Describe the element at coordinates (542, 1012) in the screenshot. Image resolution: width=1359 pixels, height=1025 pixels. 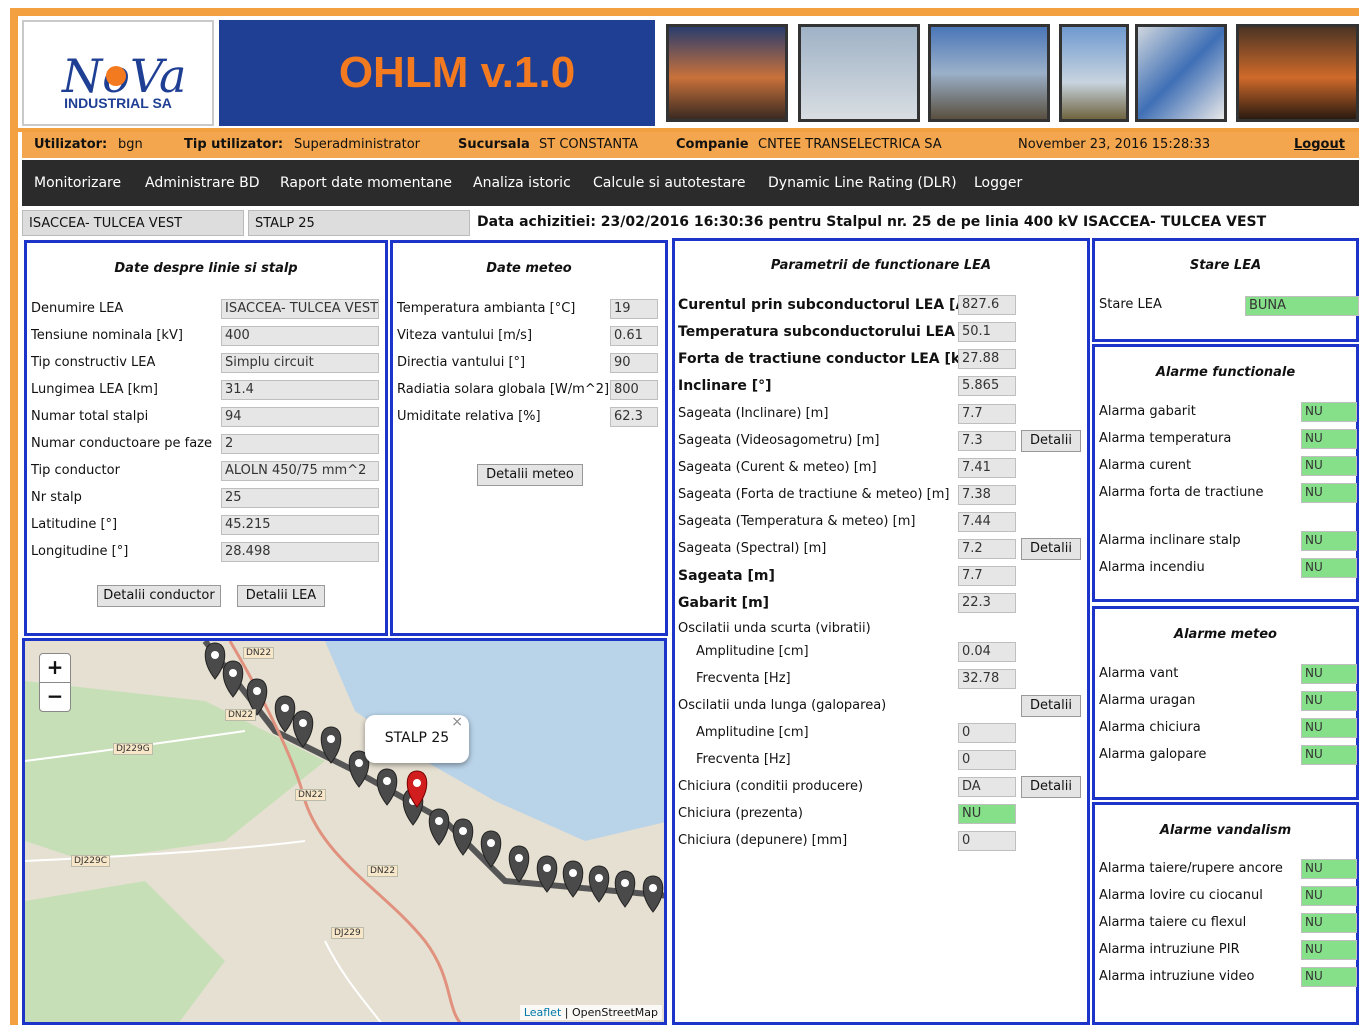
I see `leaflet-link: Leaflet` at that location.